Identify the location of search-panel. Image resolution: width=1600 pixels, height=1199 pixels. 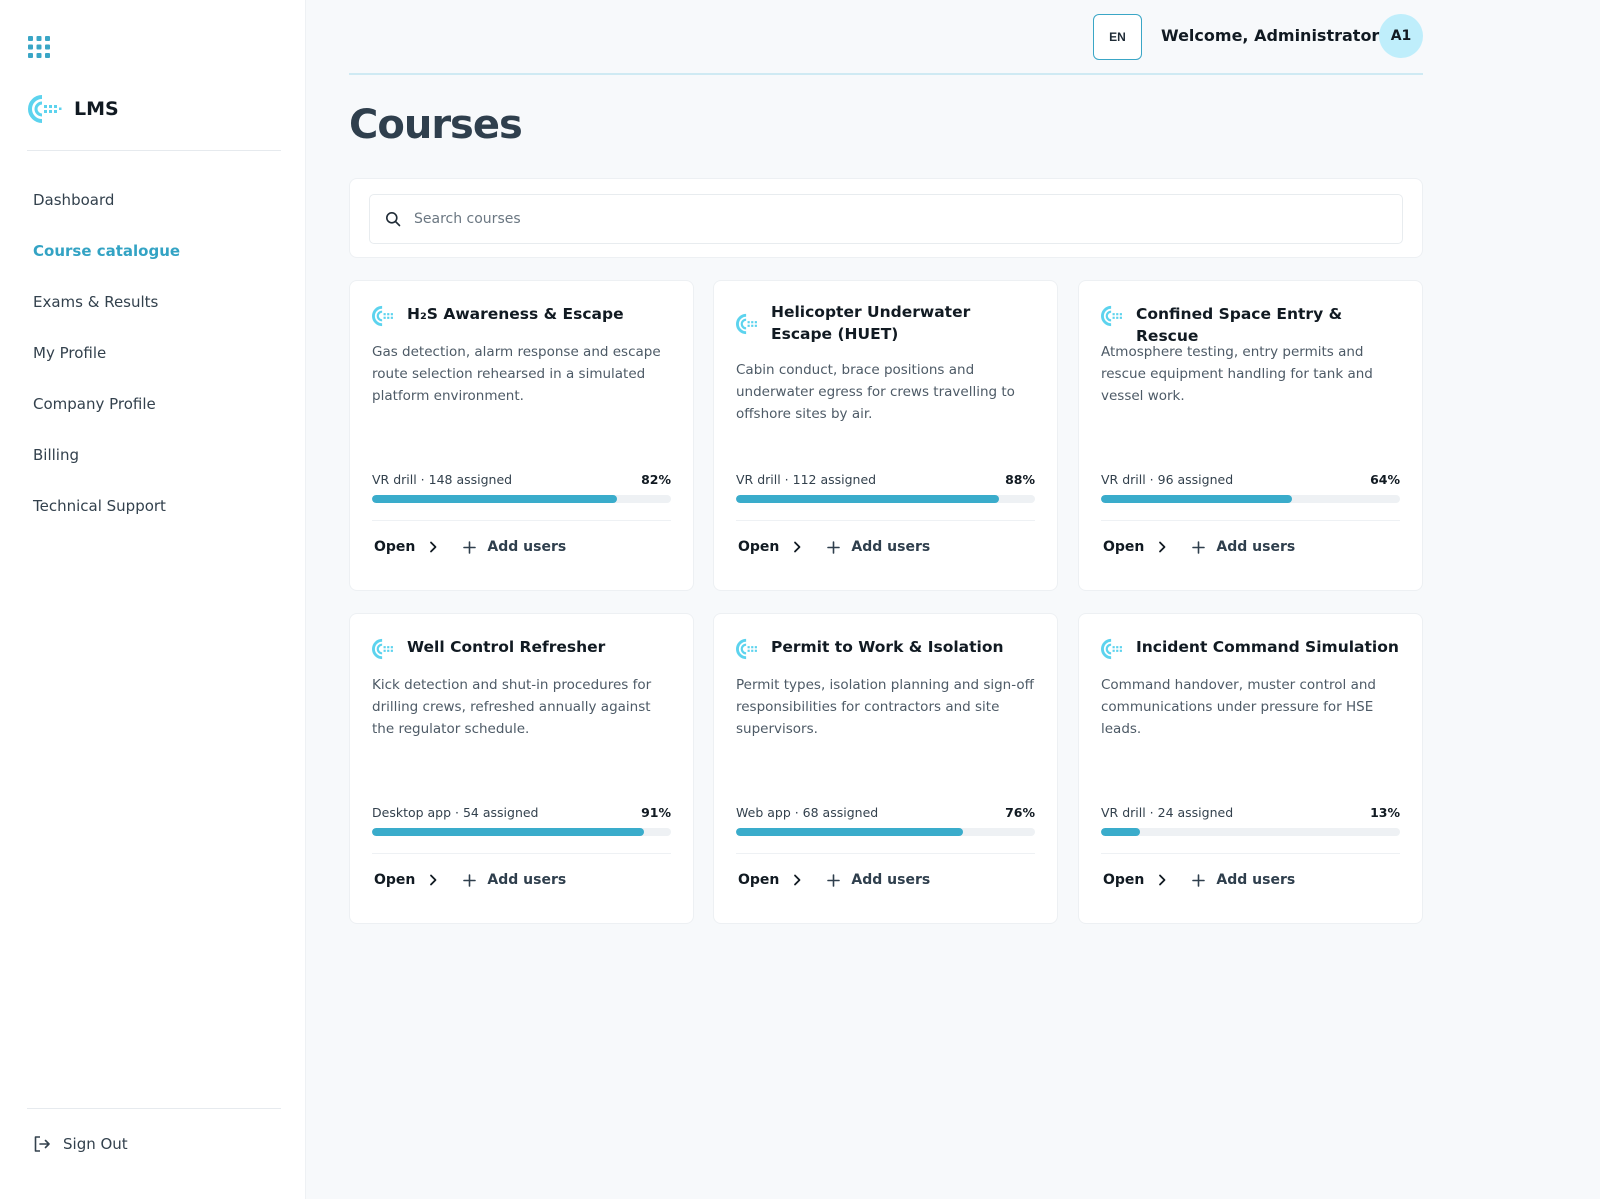
(886, 218).